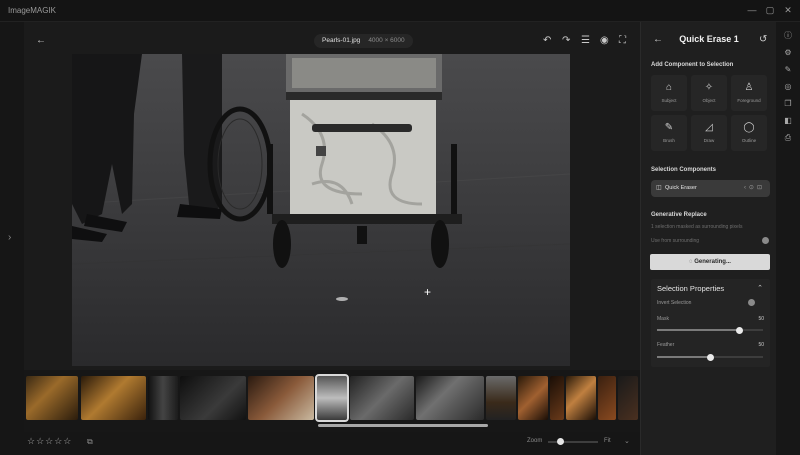 Image resolution: width=800 pixels, height=455 pixels. What do you see at coordinates (669, 100) in the screenshot?
I see `tool-label: Subject` at bounding box center [669, 100].